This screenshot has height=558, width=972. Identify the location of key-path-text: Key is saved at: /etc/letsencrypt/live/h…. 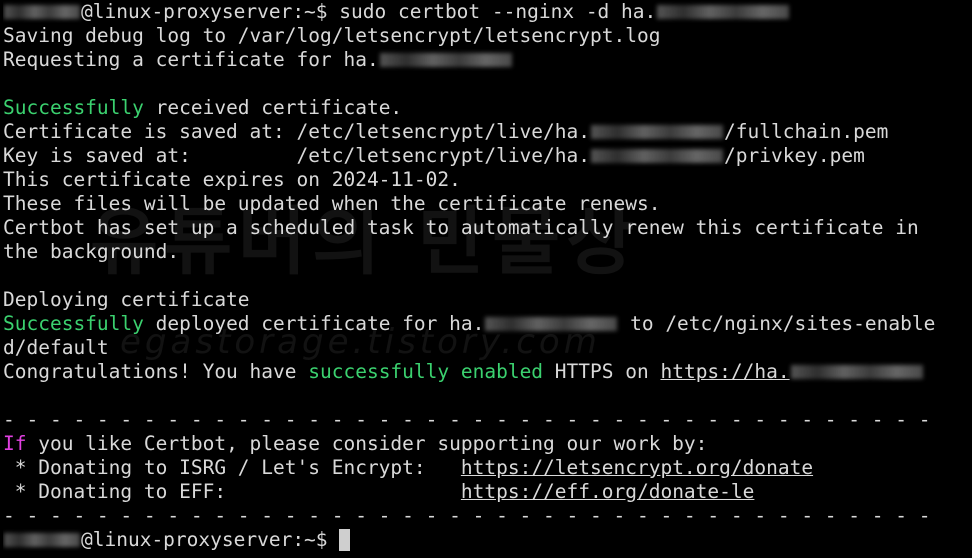
(296, 155).